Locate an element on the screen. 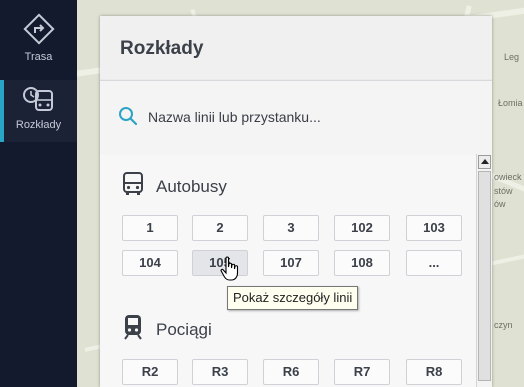 The height and width of the screenshot is (387, 524). section-header-buses: Autobusy is located at coordinates (174, 186).